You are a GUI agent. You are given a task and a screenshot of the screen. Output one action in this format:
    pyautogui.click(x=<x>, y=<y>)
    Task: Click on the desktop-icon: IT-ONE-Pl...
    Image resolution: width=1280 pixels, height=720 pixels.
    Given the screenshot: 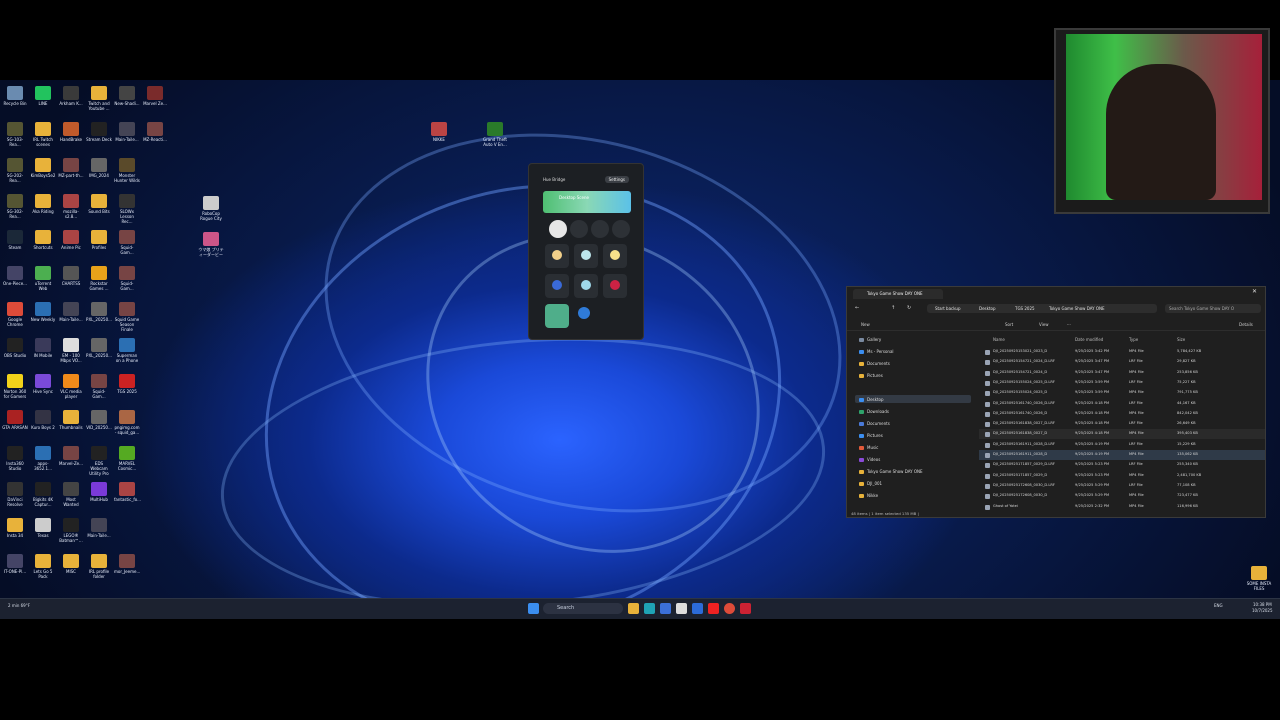 What is the action you would take?
    pyautogui.click(x=15, y=564)
    